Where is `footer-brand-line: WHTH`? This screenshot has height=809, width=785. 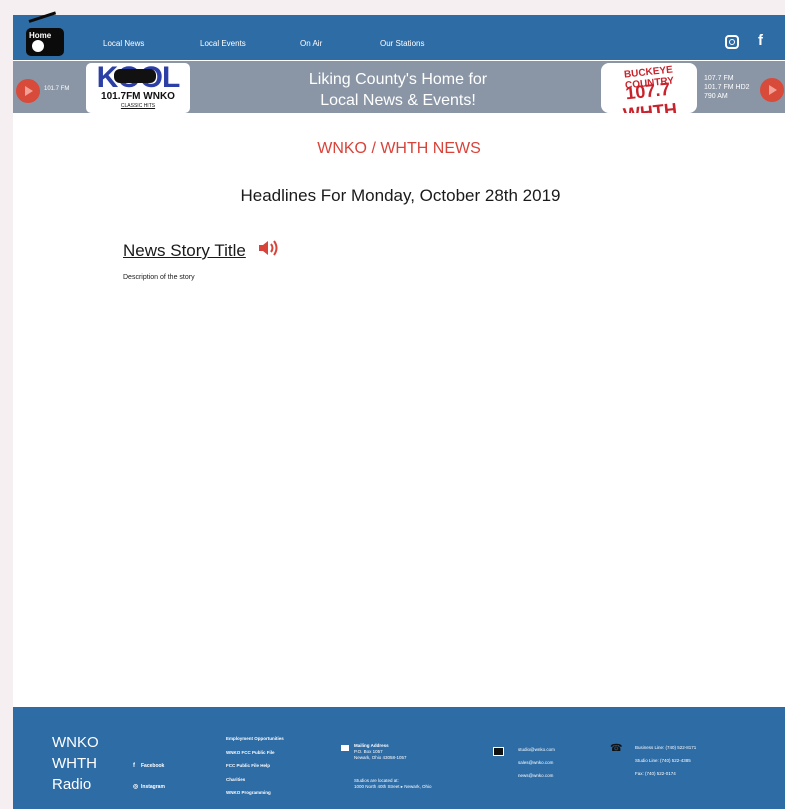 footer-brand-line: WHTH is located at coordinates (74, 763).